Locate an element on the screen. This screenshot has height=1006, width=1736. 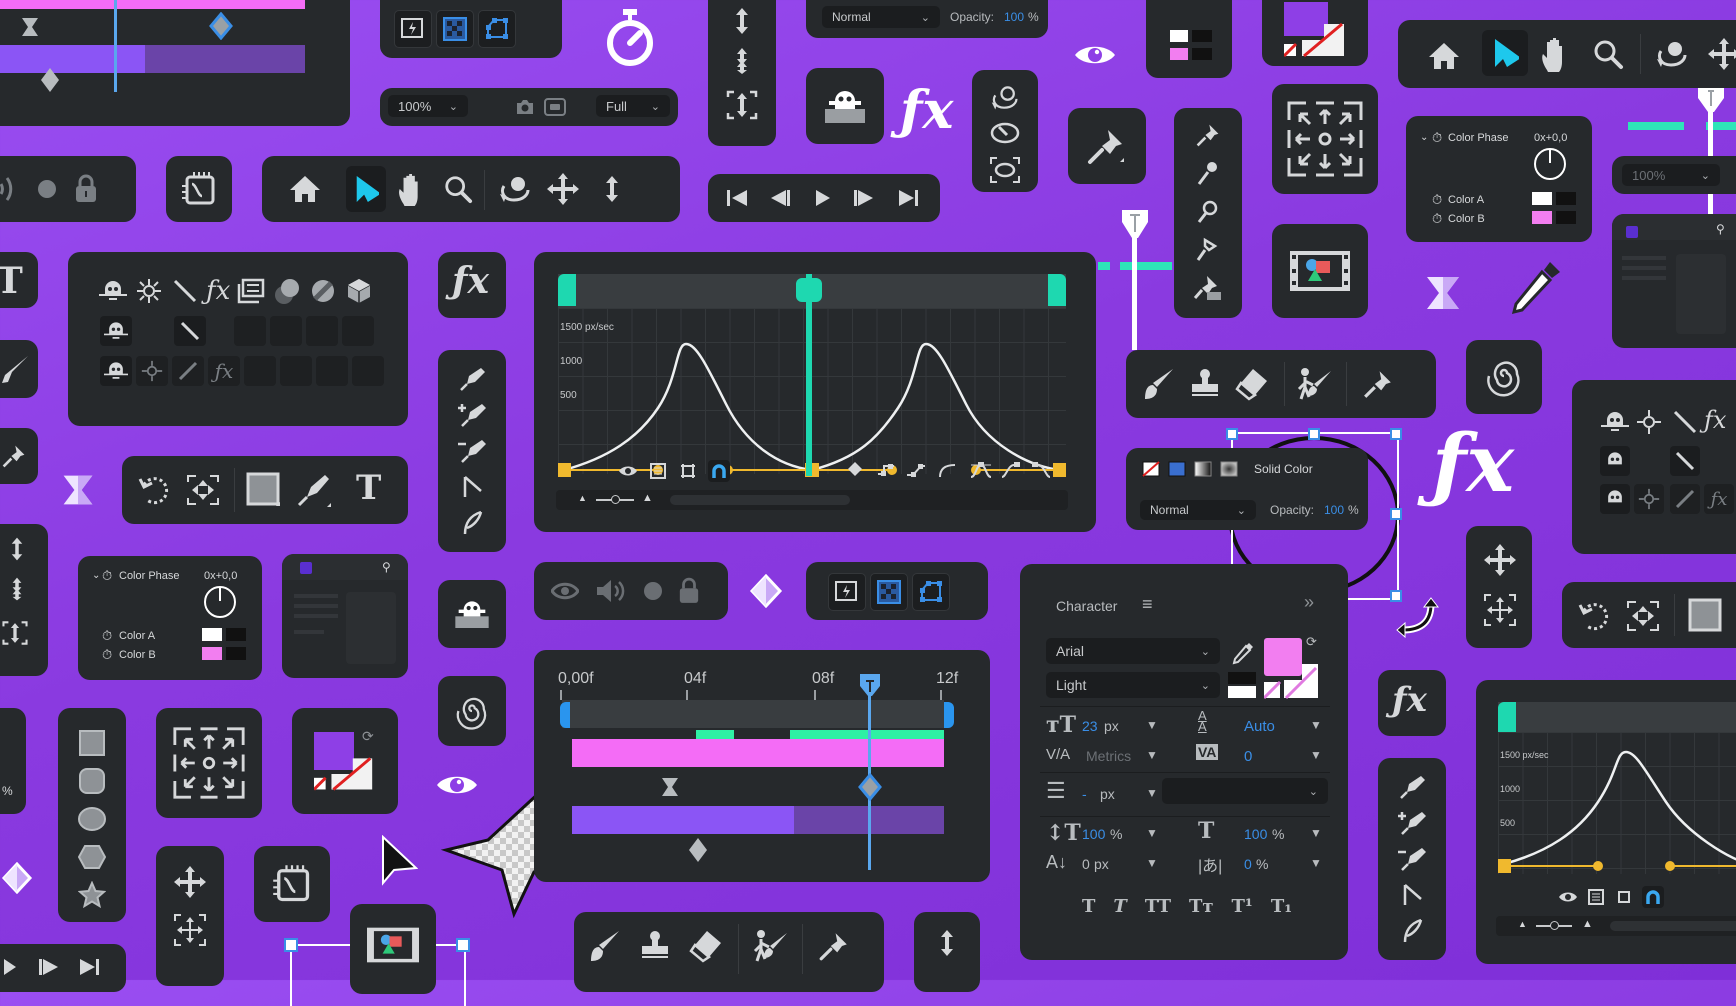
play-icon is located at coordinates (823, 198).